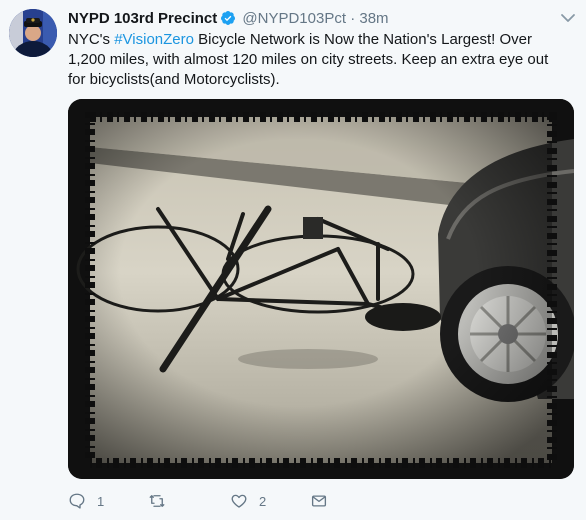  What do you see at coordinates (142, 18) in the screenshot?
I see `display-name: NYPD 103rd Precinct` at bounding box center [142, 18].